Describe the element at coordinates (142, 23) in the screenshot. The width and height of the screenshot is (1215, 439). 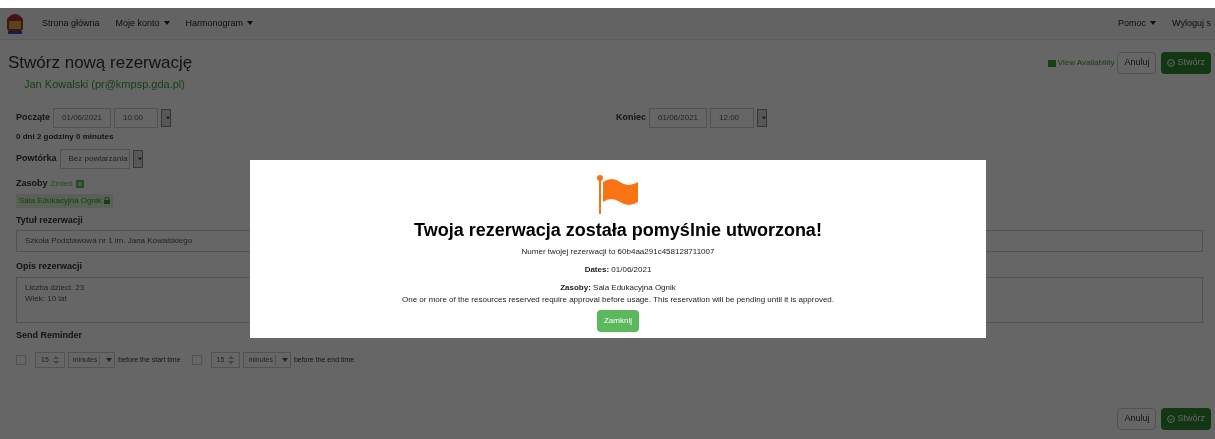
I see `nav-link: Moje konto` at that location.